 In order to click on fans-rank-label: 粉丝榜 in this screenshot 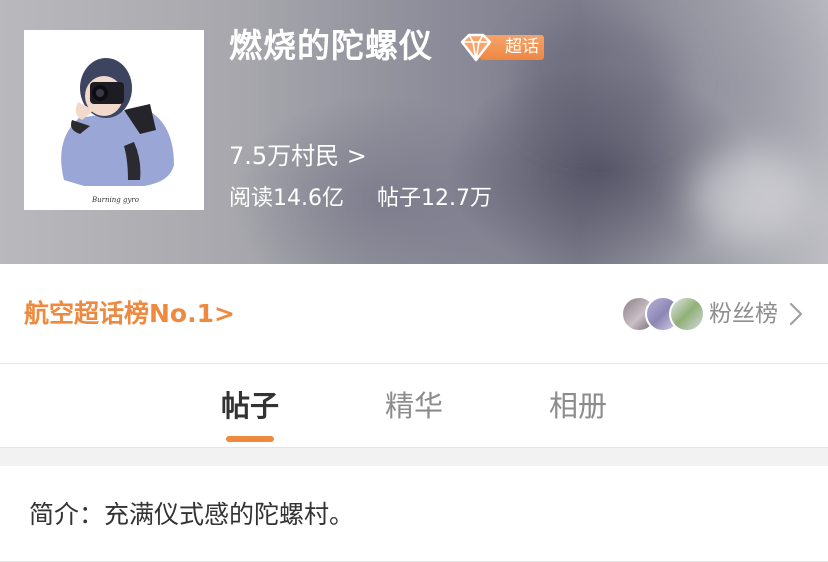, I will do `click(743, 314)`.